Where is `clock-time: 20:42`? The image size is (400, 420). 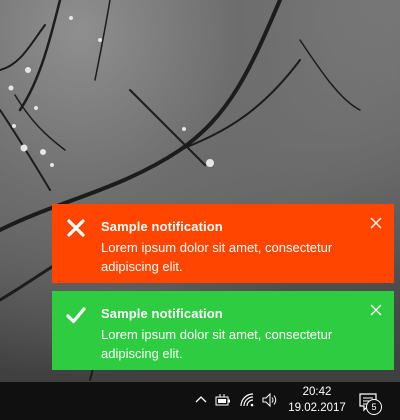 clock-time: 20:42 is located at coordinates (317, 392).